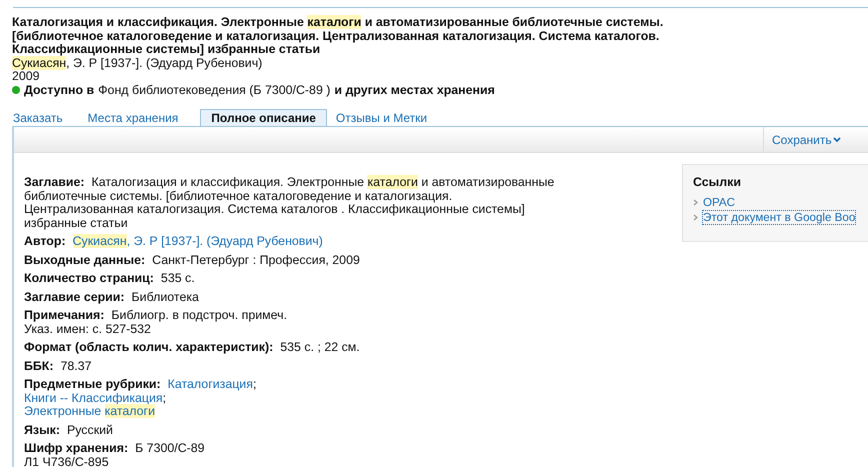 The image size is (868, 469). I want to click on record-title: Классификационные системы] избранные статьи, so click(167, 49).